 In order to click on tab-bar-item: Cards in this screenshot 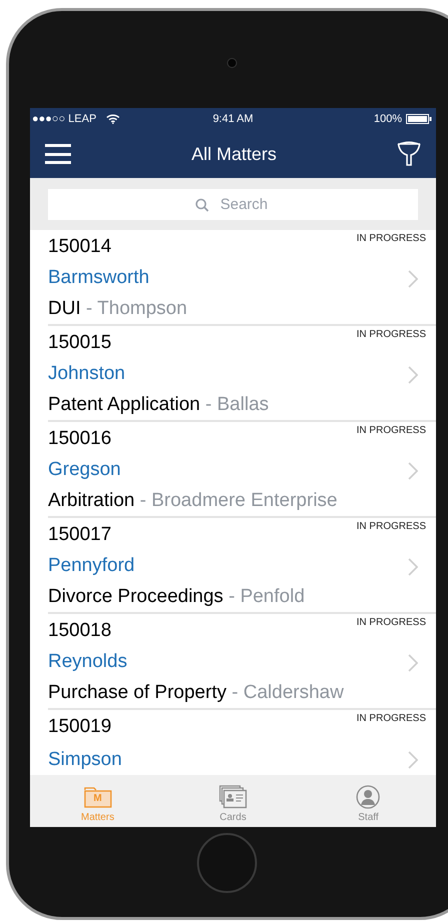, I will do `click(233, 801)`.